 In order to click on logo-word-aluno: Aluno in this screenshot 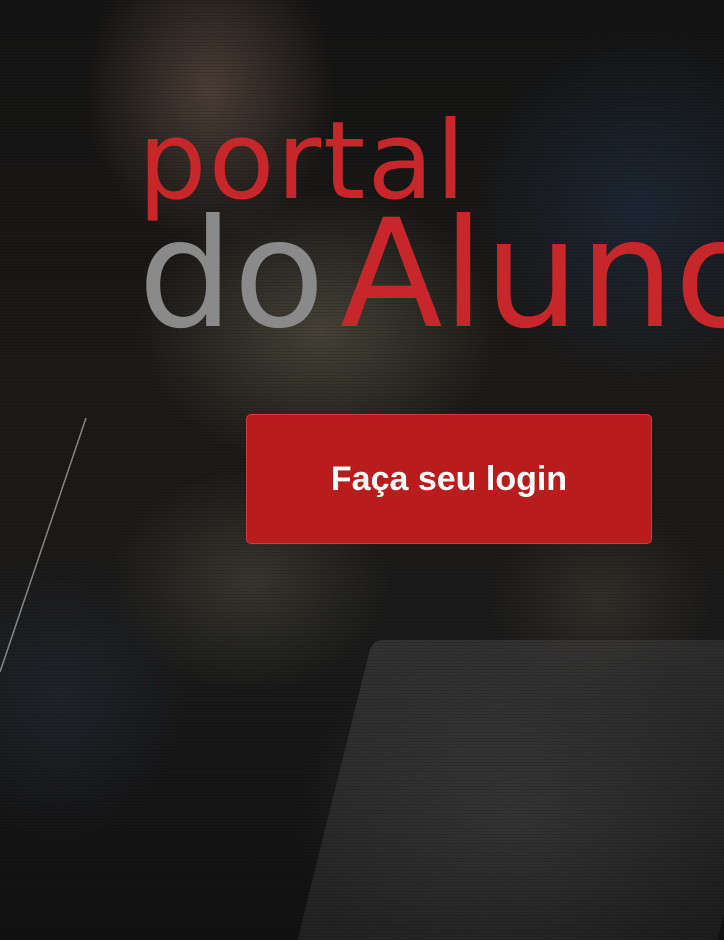, I will do `click(532, 275)`.